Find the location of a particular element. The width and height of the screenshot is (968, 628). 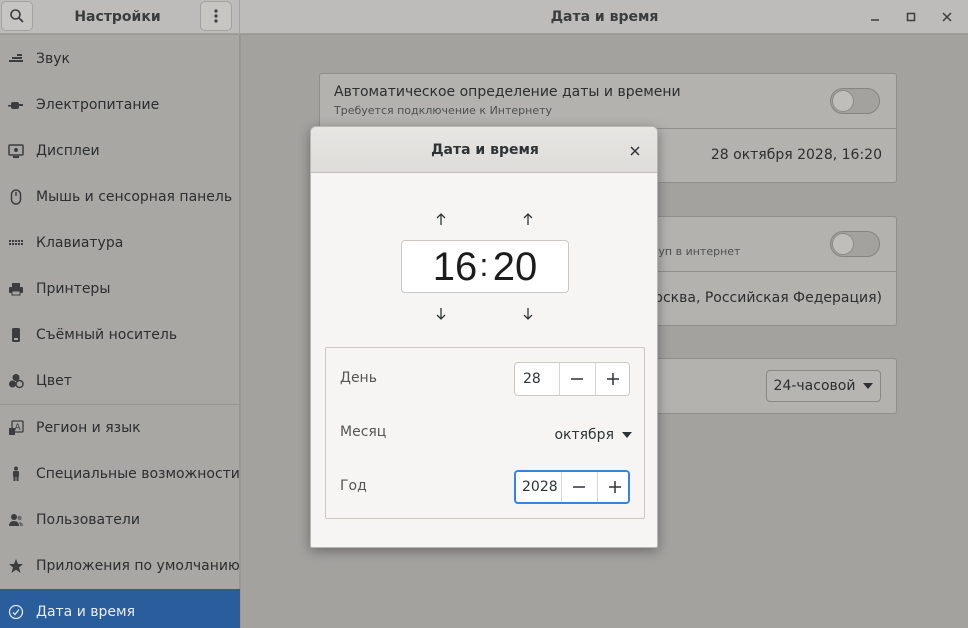

header-bar: Настройки Дата и время is located at coordinates (484, 17).